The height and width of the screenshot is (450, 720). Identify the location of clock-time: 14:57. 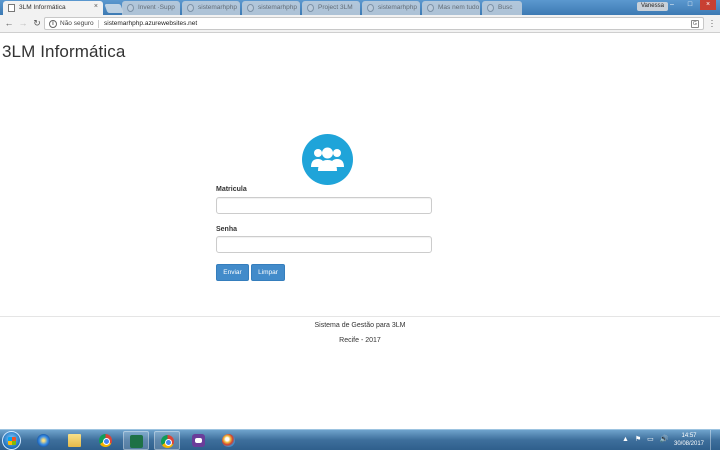
(689, 436).